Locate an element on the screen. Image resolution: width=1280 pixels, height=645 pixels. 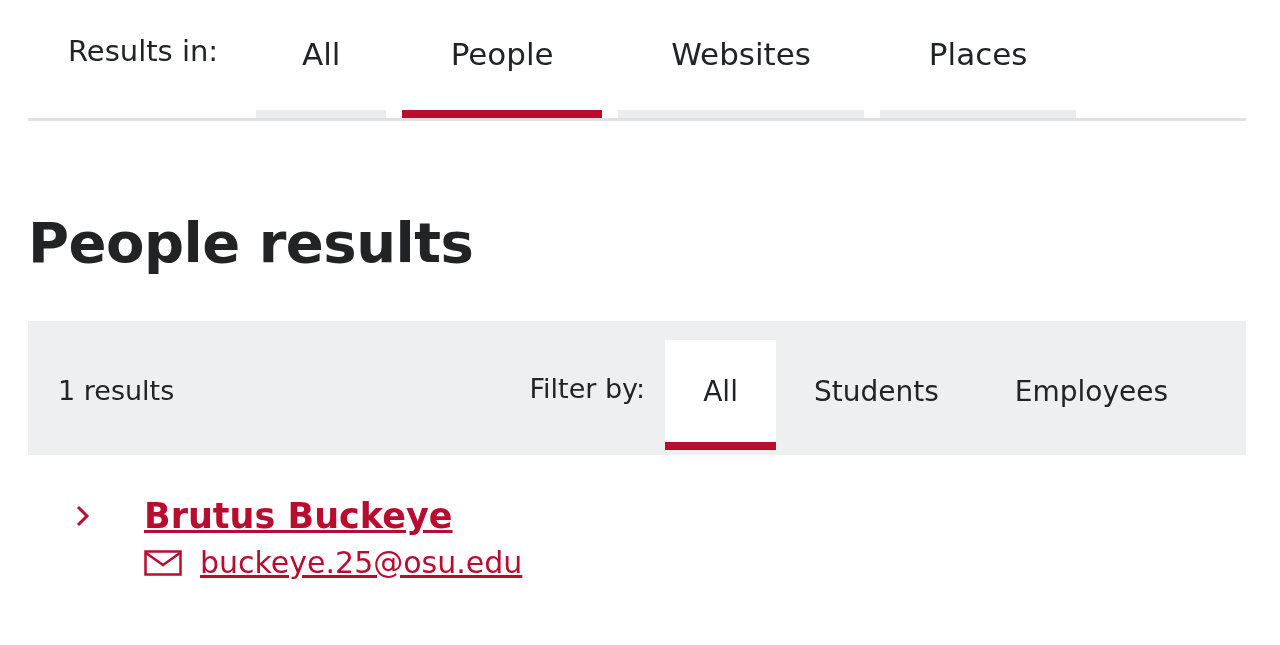
results-tab: Websites is located at coordinates (741, 59).